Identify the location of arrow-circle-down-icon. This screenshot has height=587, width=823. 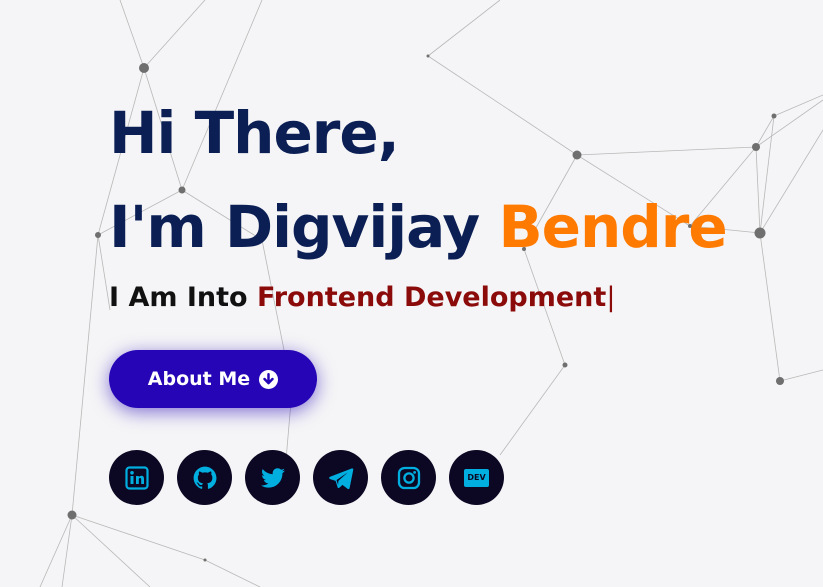
(269, 379).